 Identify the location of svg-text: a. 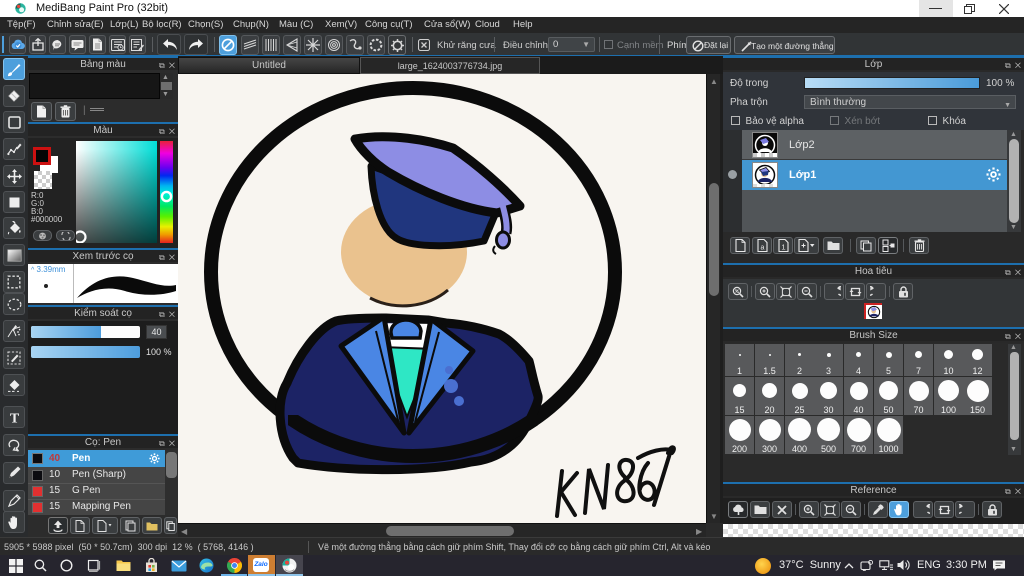
(762, 248).